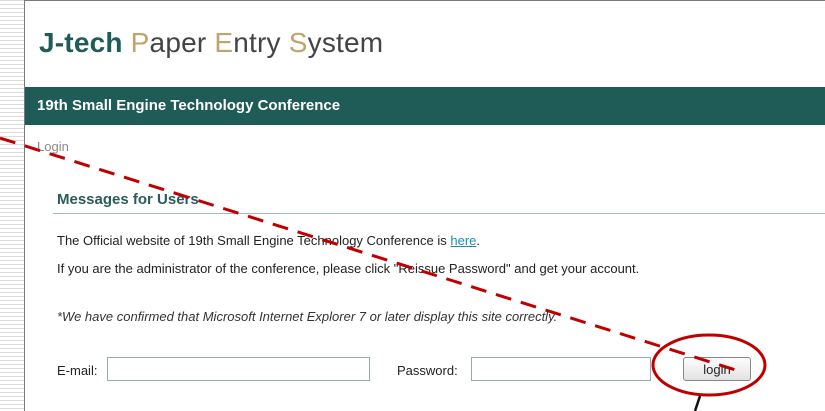  What do you see at coordinates (439, 213) in the screenshot?
I see `heading-divider` at bounding box center [439, 213].